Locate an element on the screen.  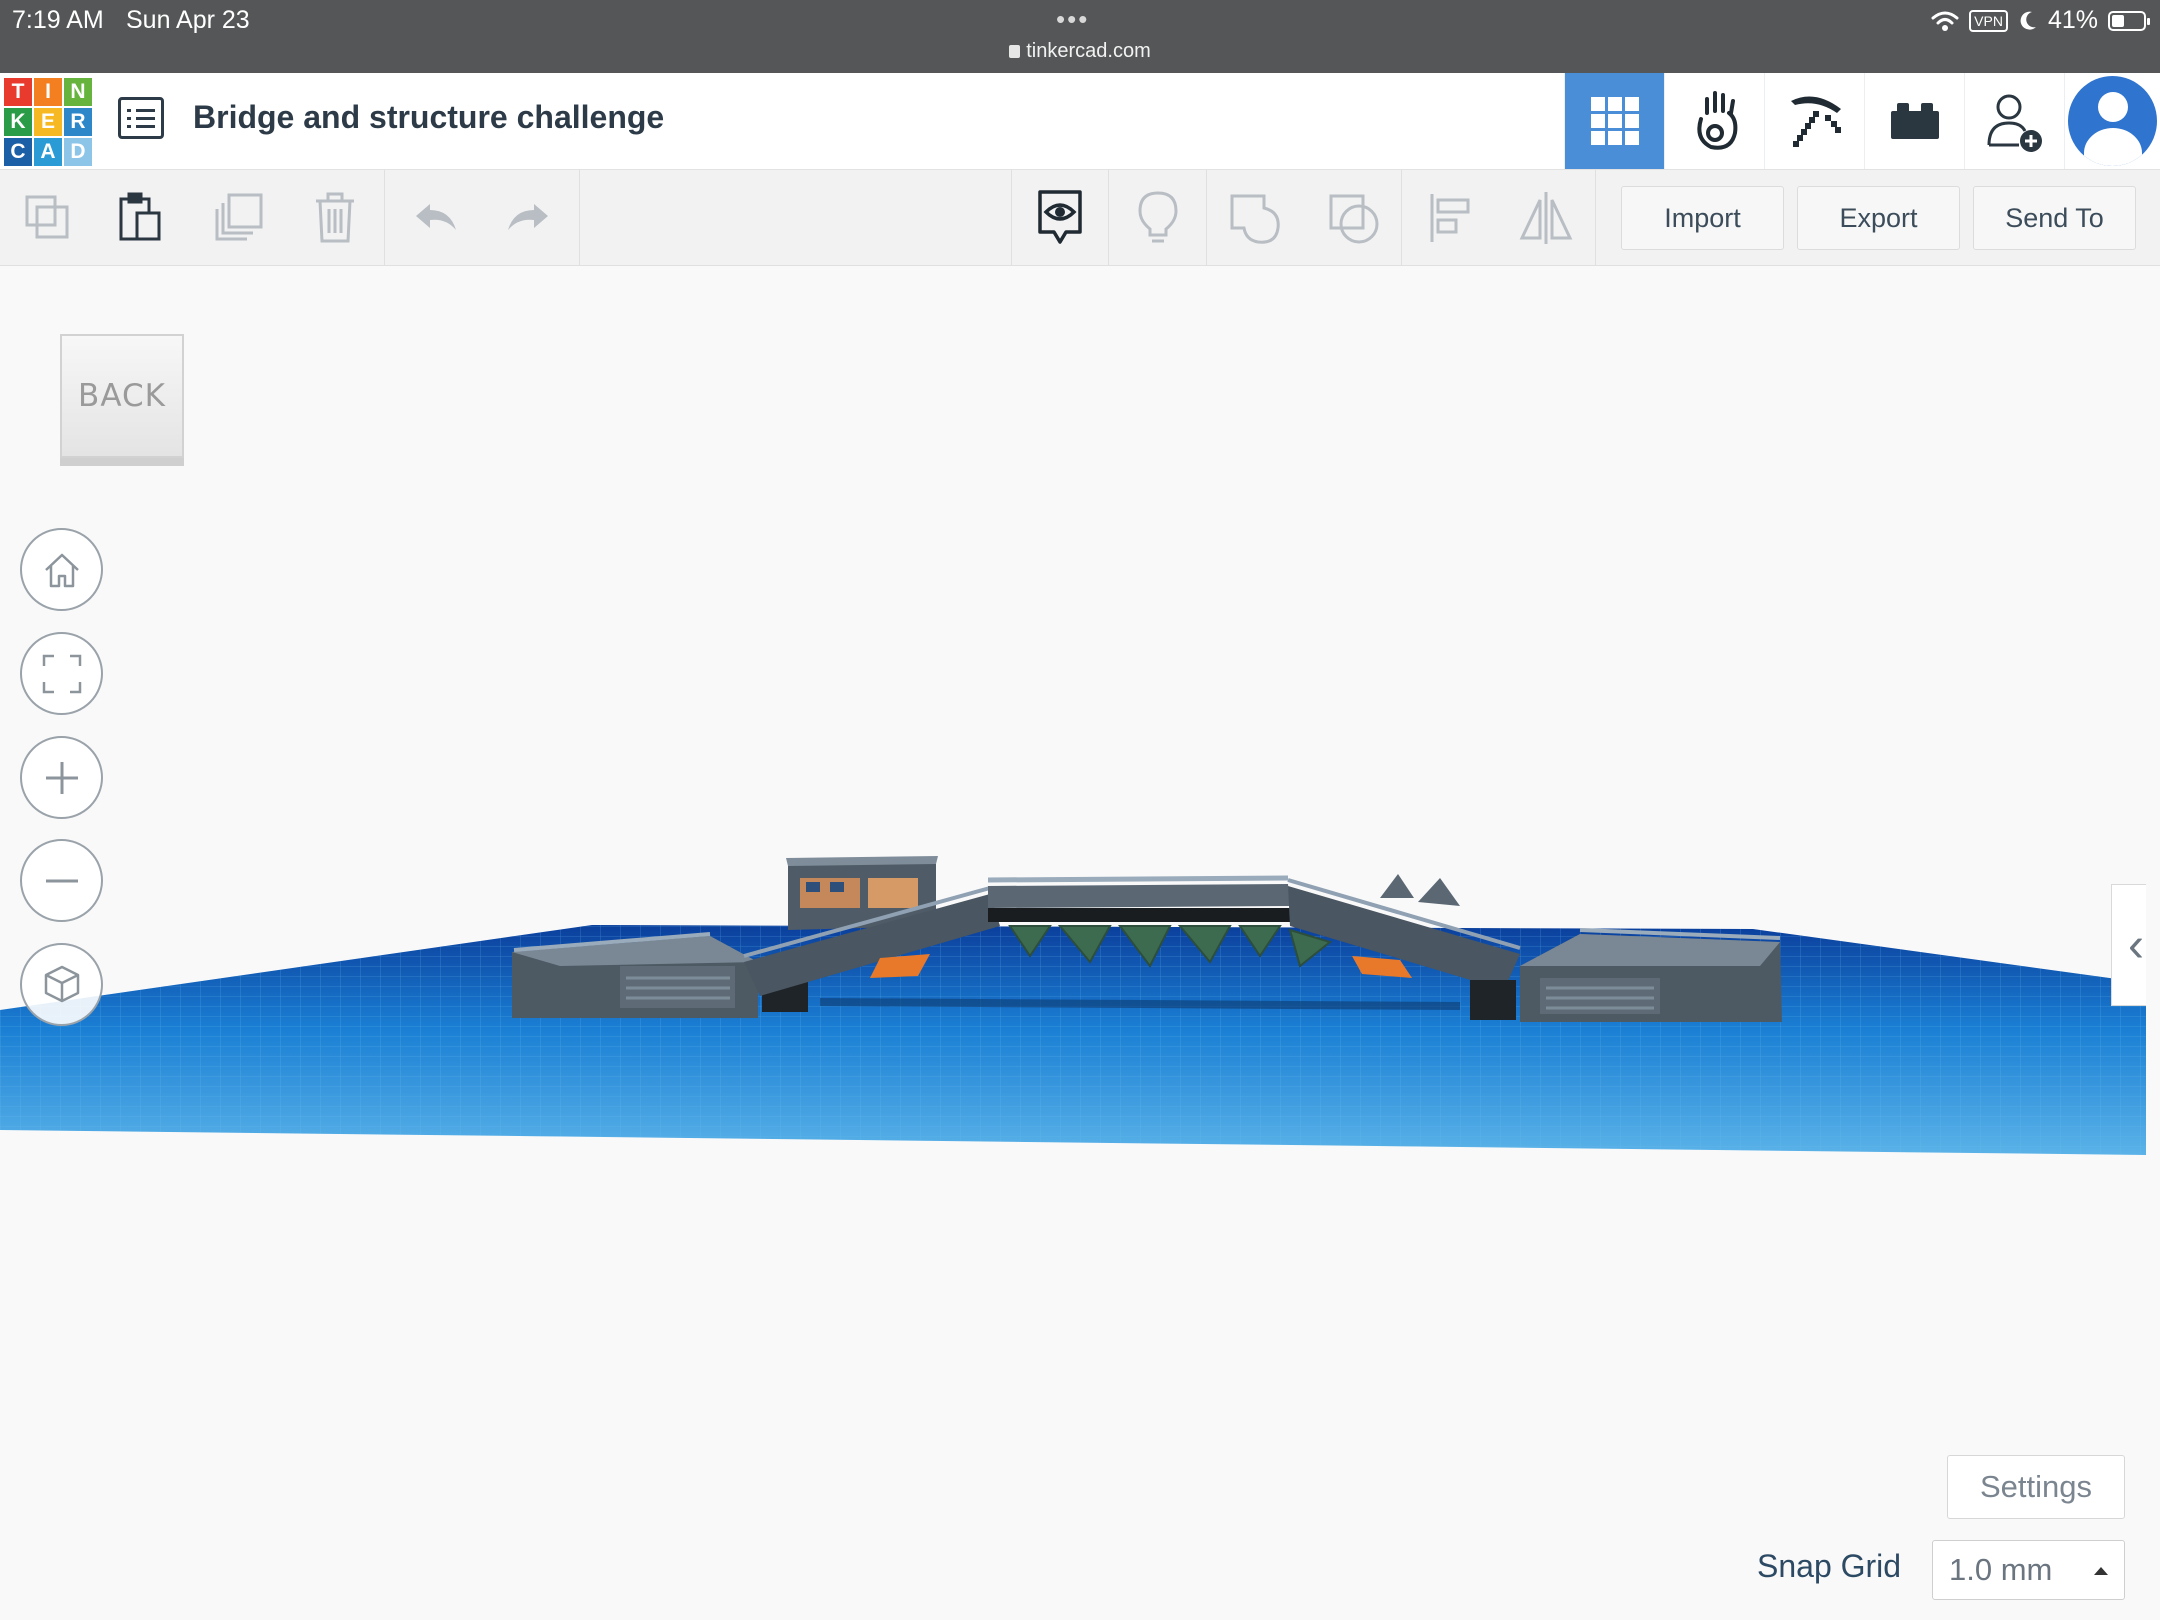
status-date: Sun Apr 23 is located at coordinates (188, 20).